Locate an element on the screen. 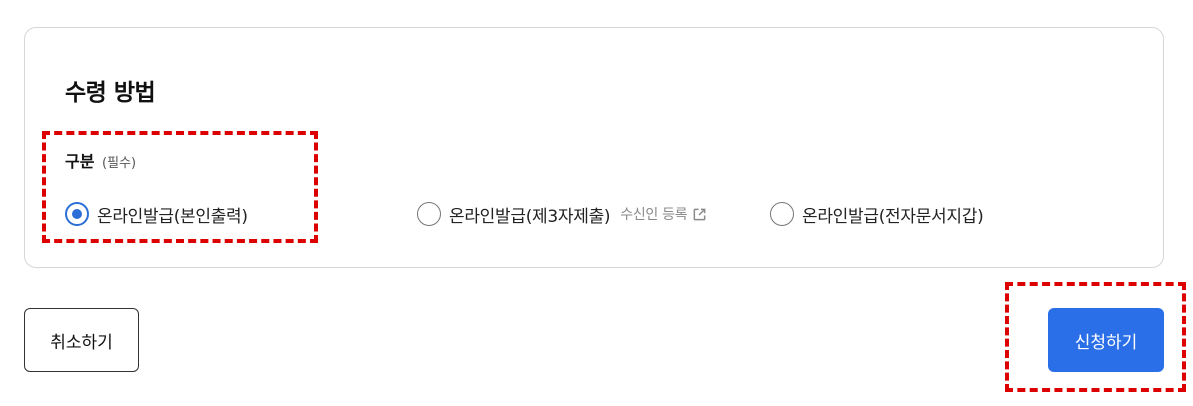 This screenshot has height=406, width=1193. radio-option-e-wallet: 온라인발급(전자문서지갑) is located at coordinates (877, 214).